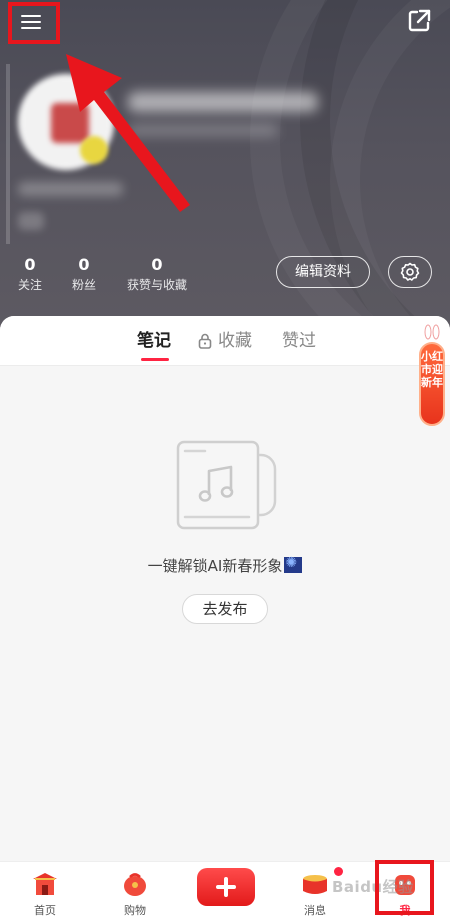 The height and width of the screenshot is (920, 450). Describe the element at coordinates (315, 884) in the screenshot. I see `message-icon` at that location.